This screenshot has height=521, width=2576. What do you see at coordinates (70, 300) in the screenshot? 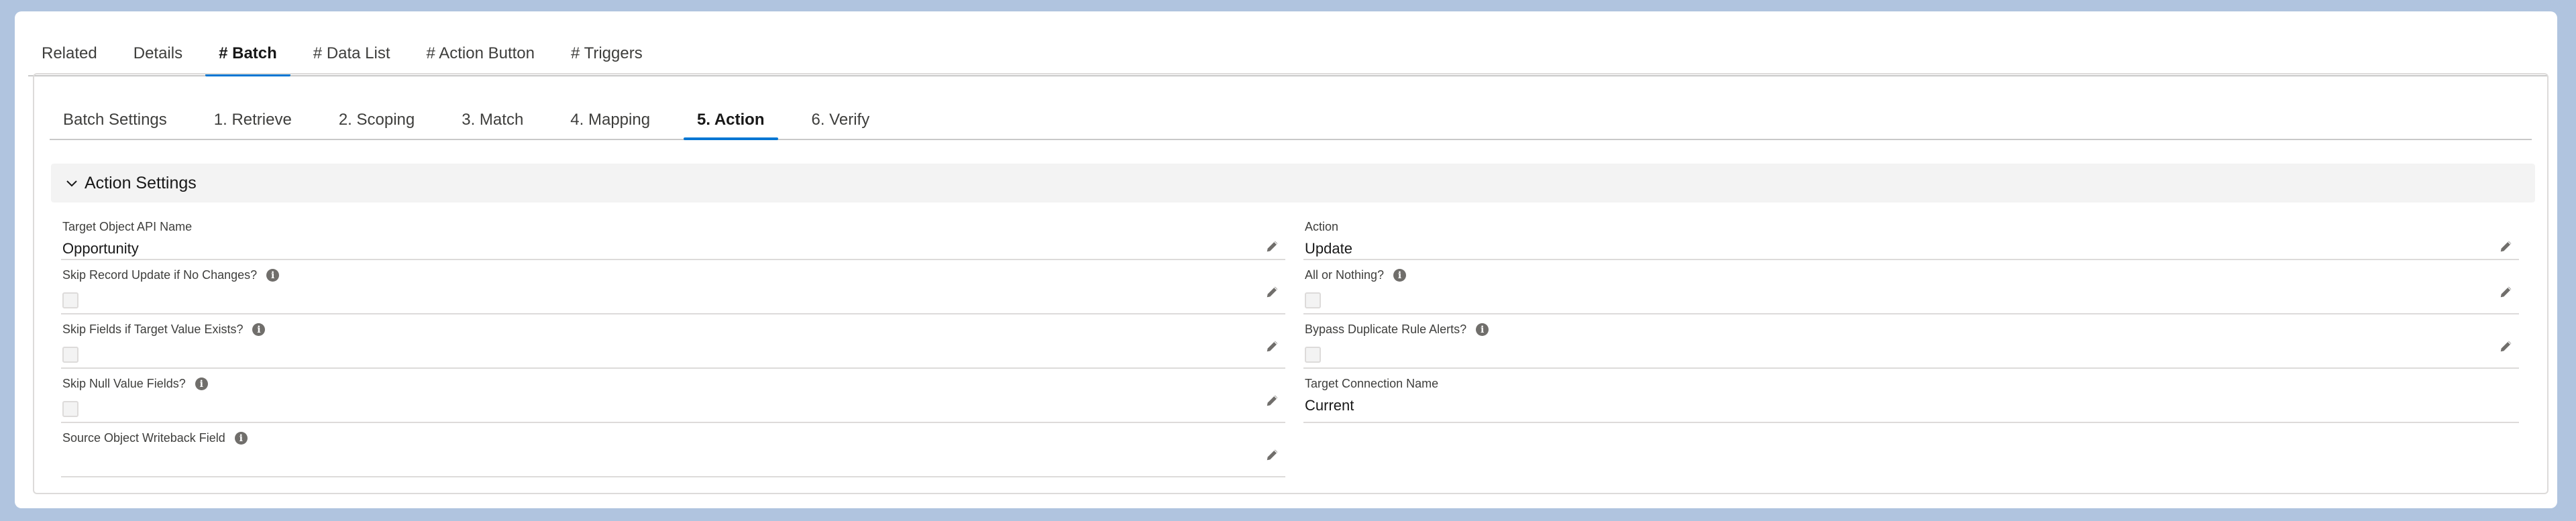
I see `skip-record-update-checkbox` at bounding box center [70, 300].